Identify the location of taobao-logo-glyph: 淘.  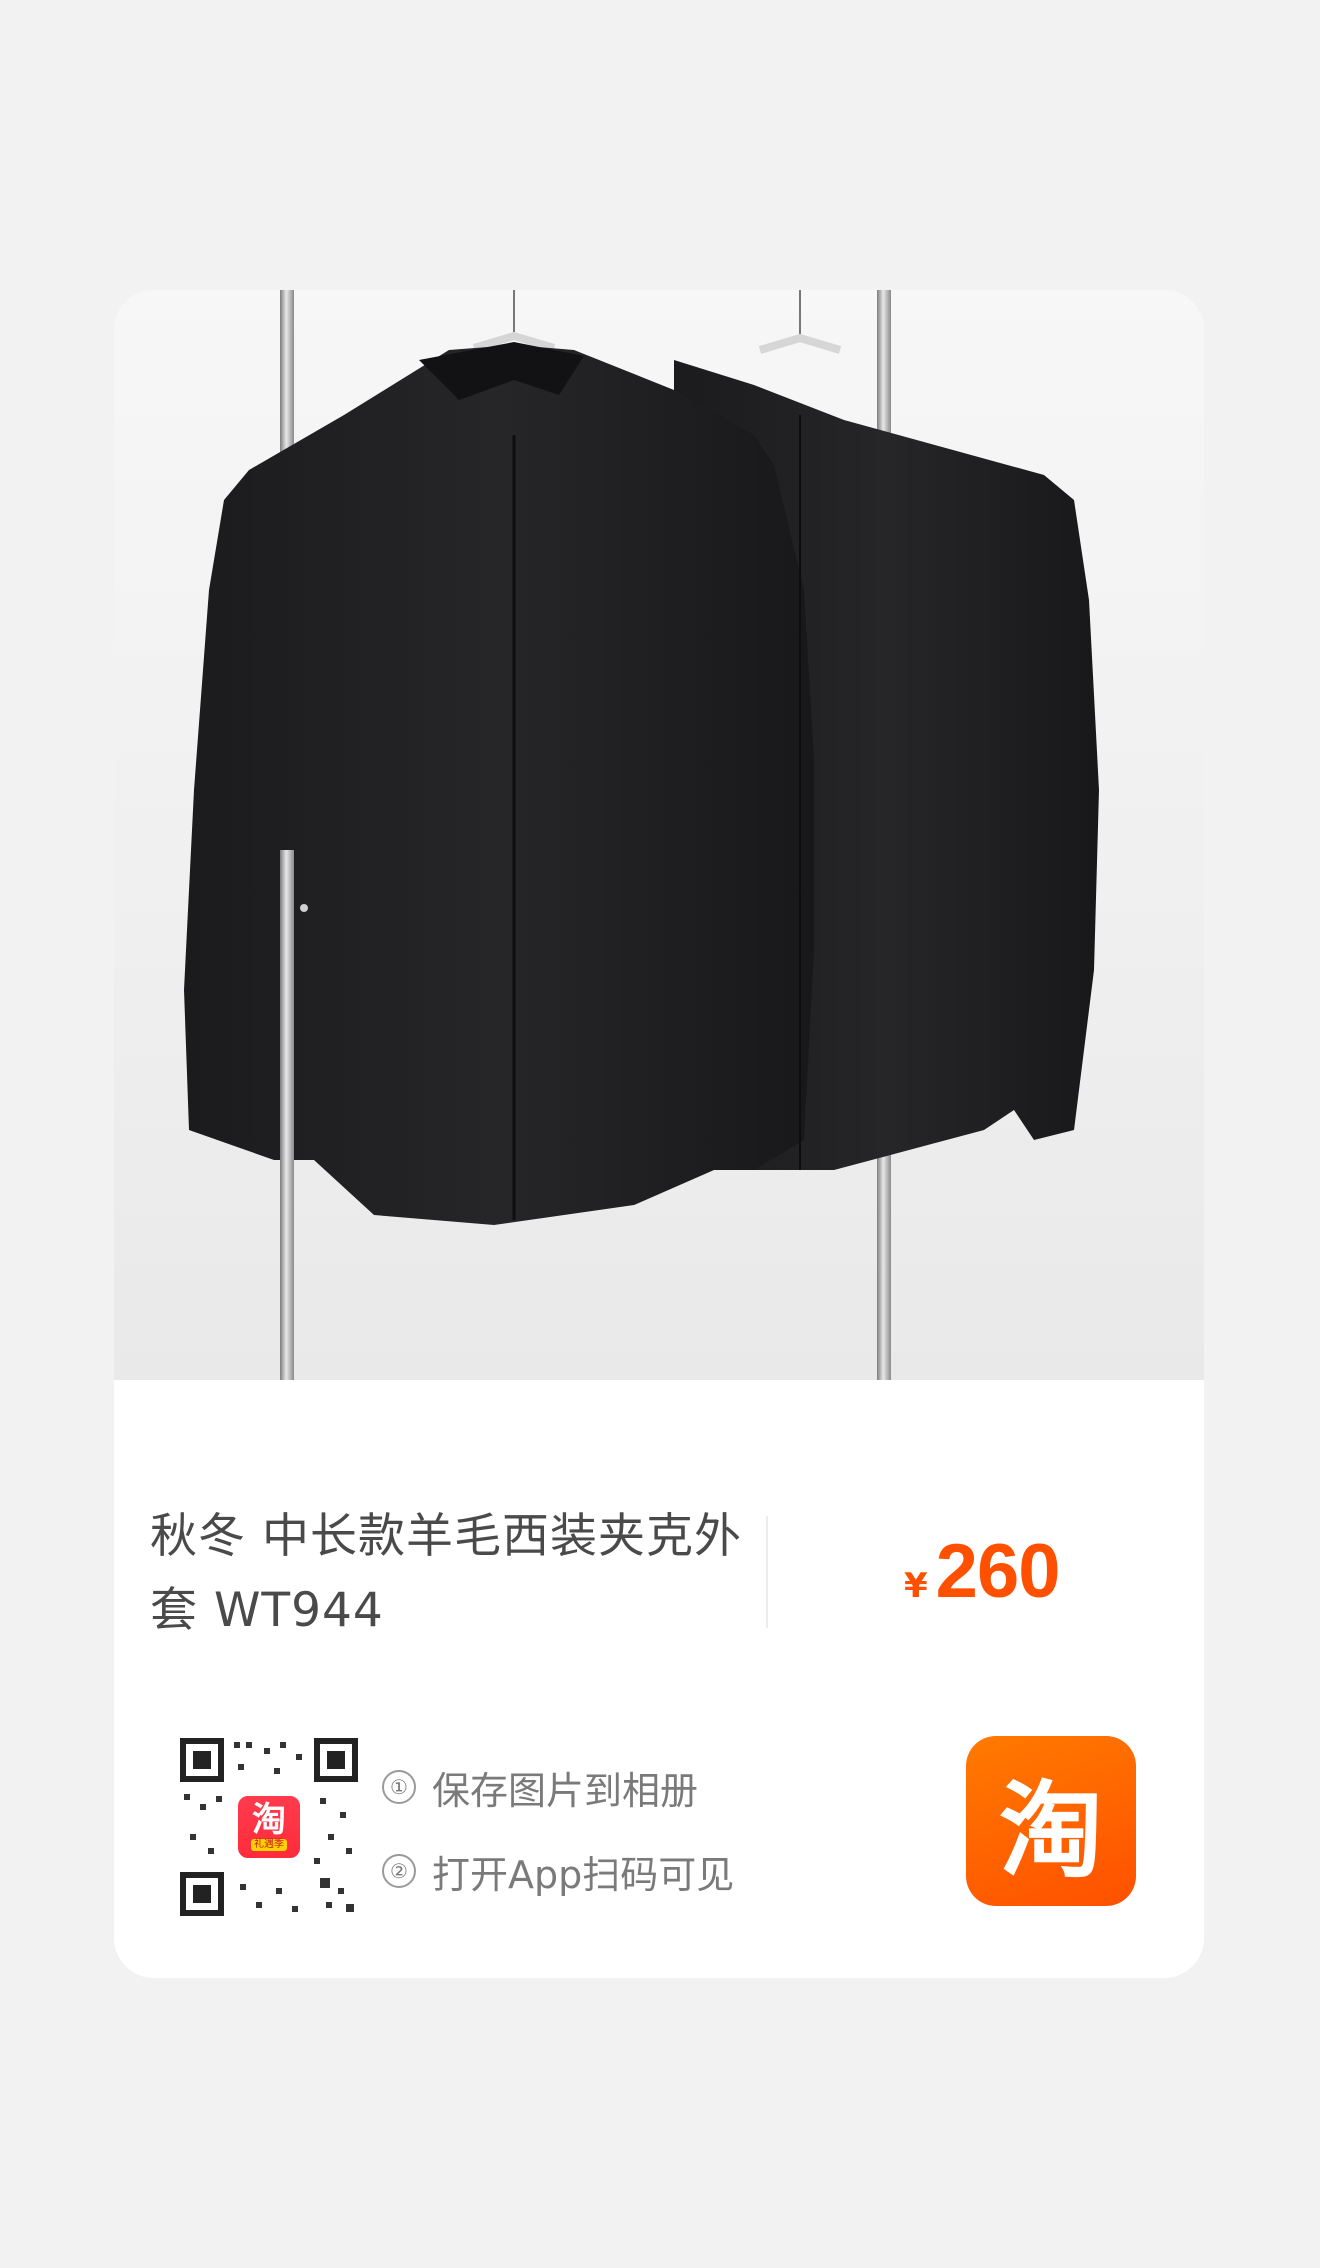
(1050, 1830).